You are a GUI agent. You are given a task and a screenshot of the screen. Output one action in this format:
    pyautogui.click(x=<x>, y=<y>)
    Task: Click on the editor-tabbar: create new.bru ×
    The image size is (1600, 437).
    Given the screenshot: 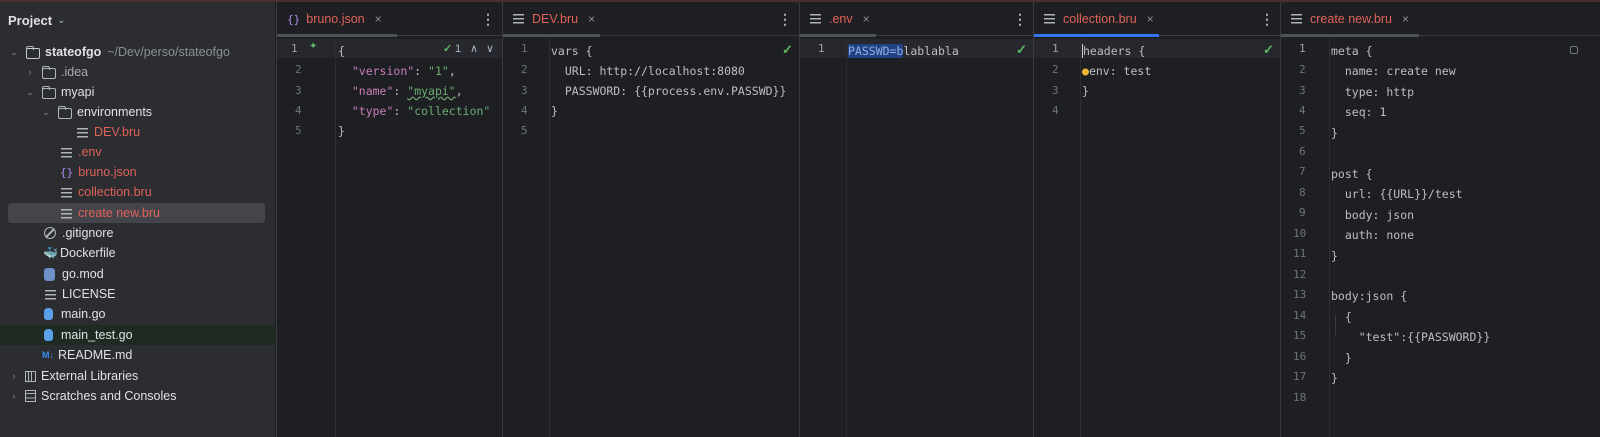 What is the action you would take?
    pyautogui.click(x=1440, y=19)
    